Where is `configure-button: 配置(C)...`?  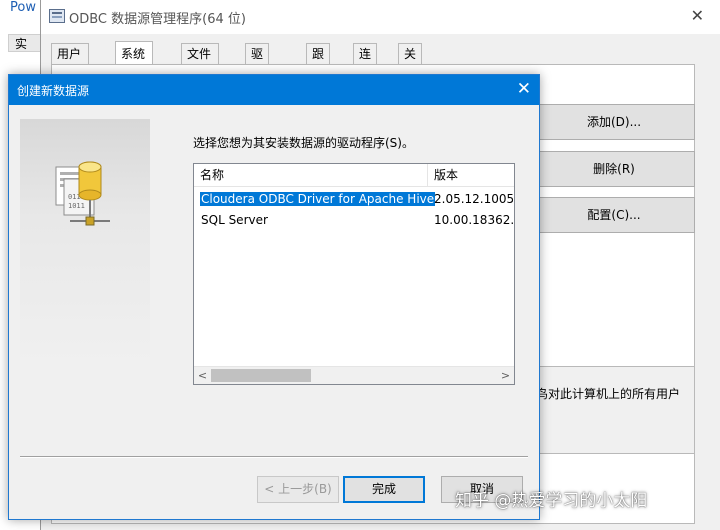 configure-button: 配置(C)... is located at coordinates (614, 215).